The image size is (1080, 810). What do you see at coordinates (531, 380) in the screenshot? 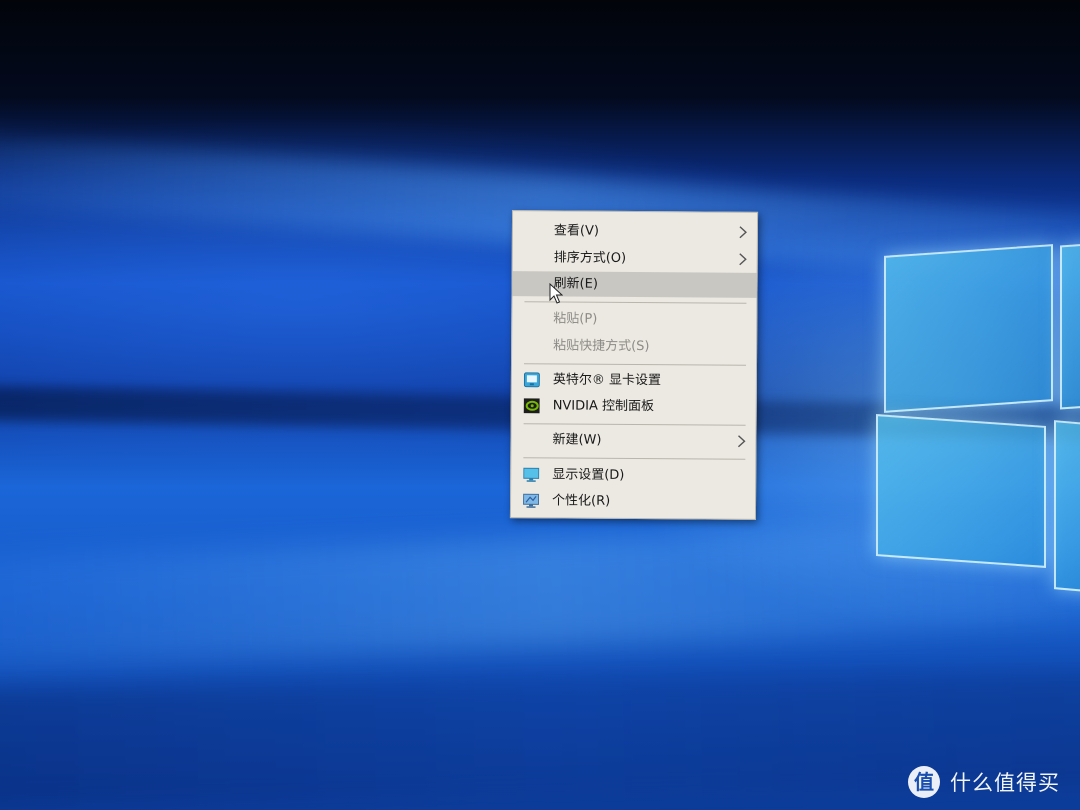
I see `intel-graphics-icon` at bounding box center [531, 380].